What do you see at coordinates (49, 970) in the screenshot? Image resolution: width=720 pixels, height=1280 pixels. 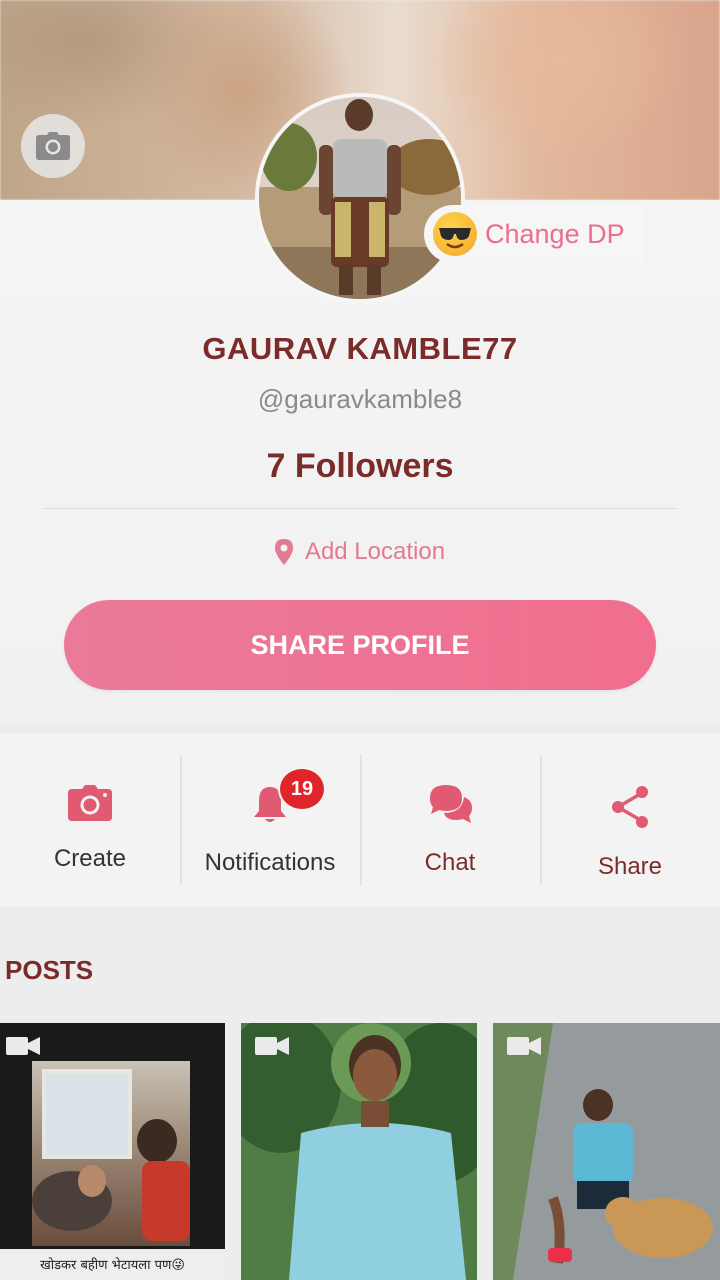 I see `posts-heading: POSTS` at bounding box center [49, 970].